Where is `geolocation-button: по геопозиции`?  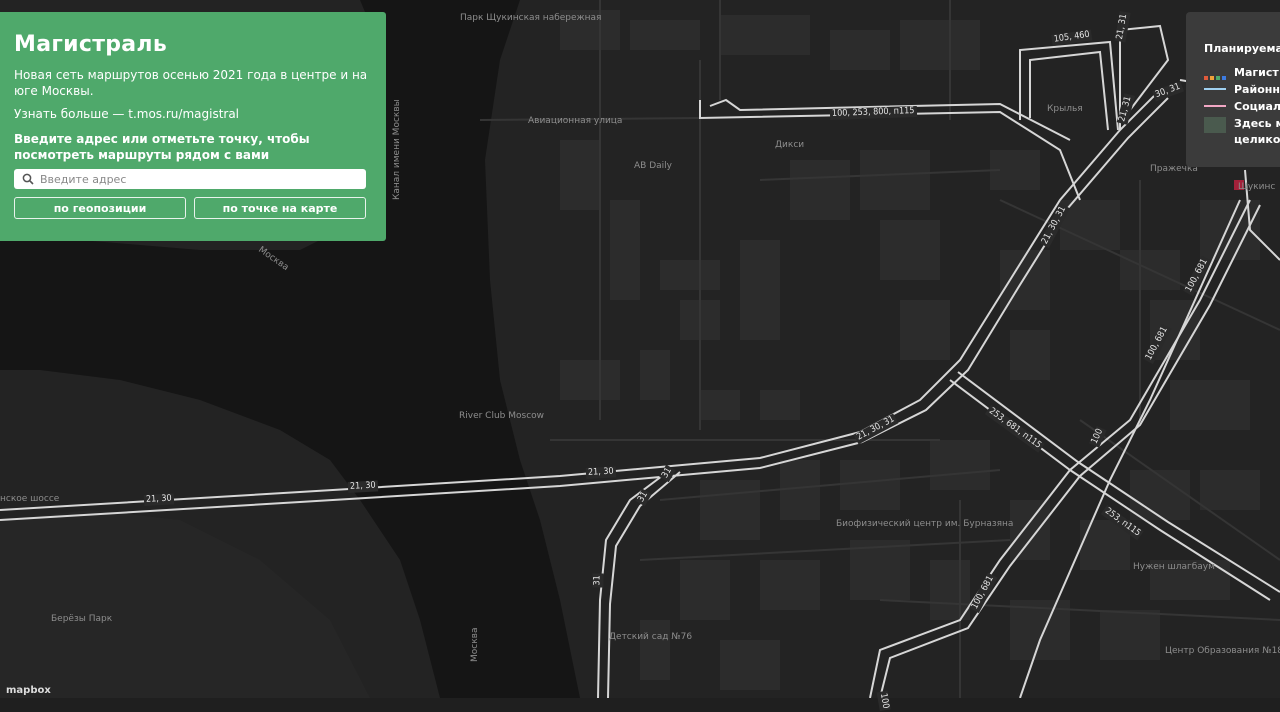
geolocation-button: по геопозиции is located at coordinates (100, 208).